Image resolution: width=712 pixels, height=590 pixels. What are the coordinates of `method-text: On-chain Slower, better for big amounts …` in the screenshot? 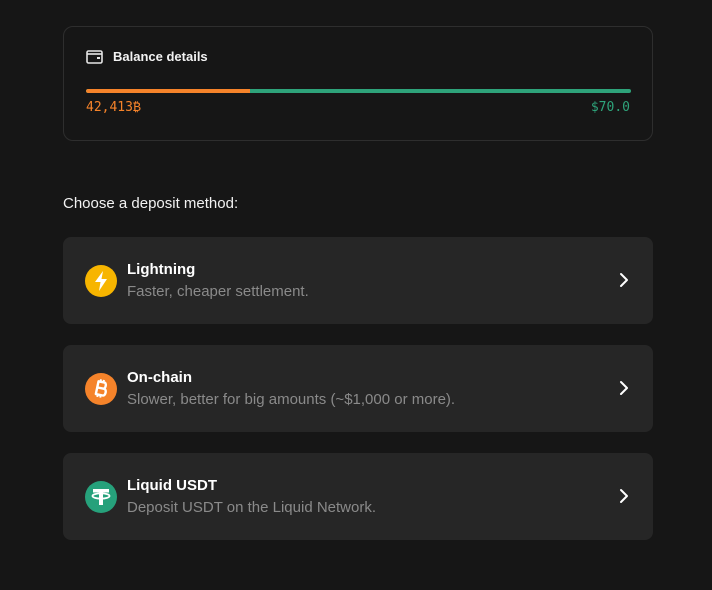 It's located at (291, 389).